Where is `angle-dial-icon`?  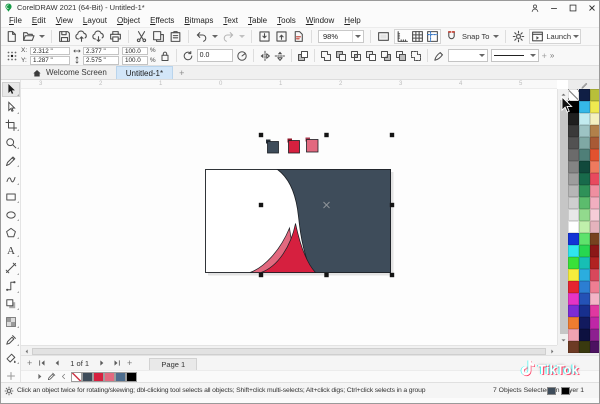
angle-dial-icon is located at coordinates (242, 56).